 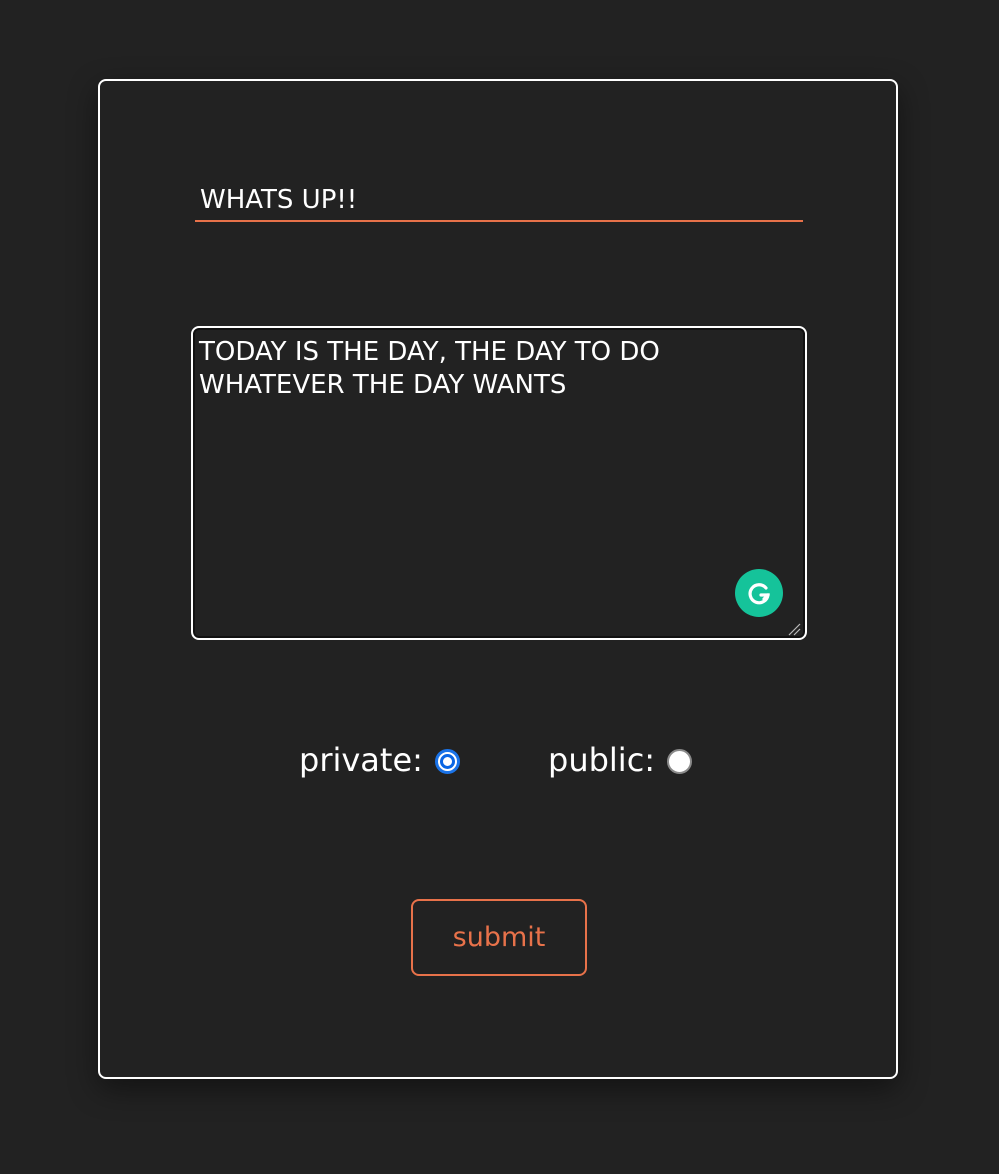 I want to click on grammarly-icon, so click(x=759, y=593).